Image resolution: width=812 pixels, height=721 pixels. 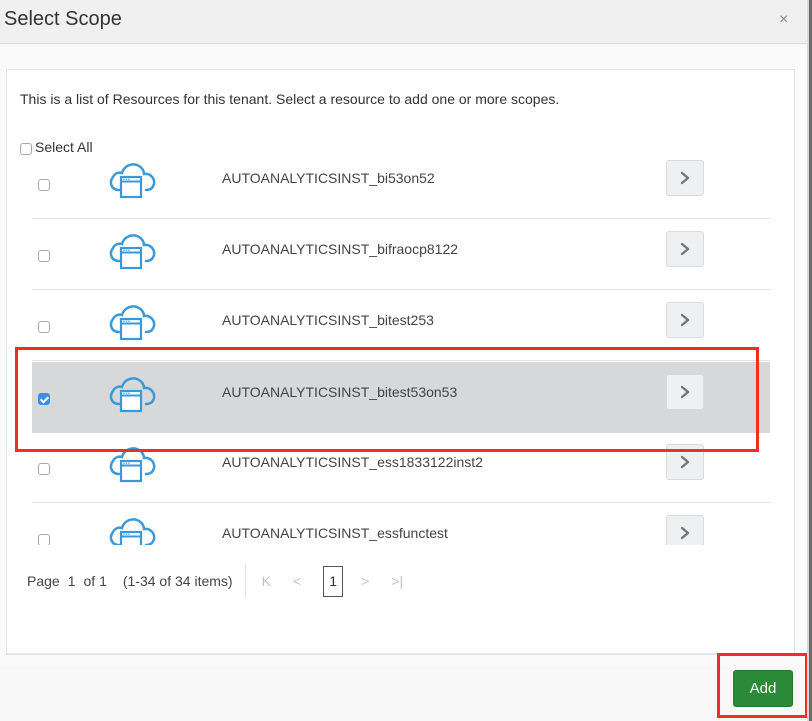 I want to click on dialog-title: Select Scope, so click(x=63, y=19).